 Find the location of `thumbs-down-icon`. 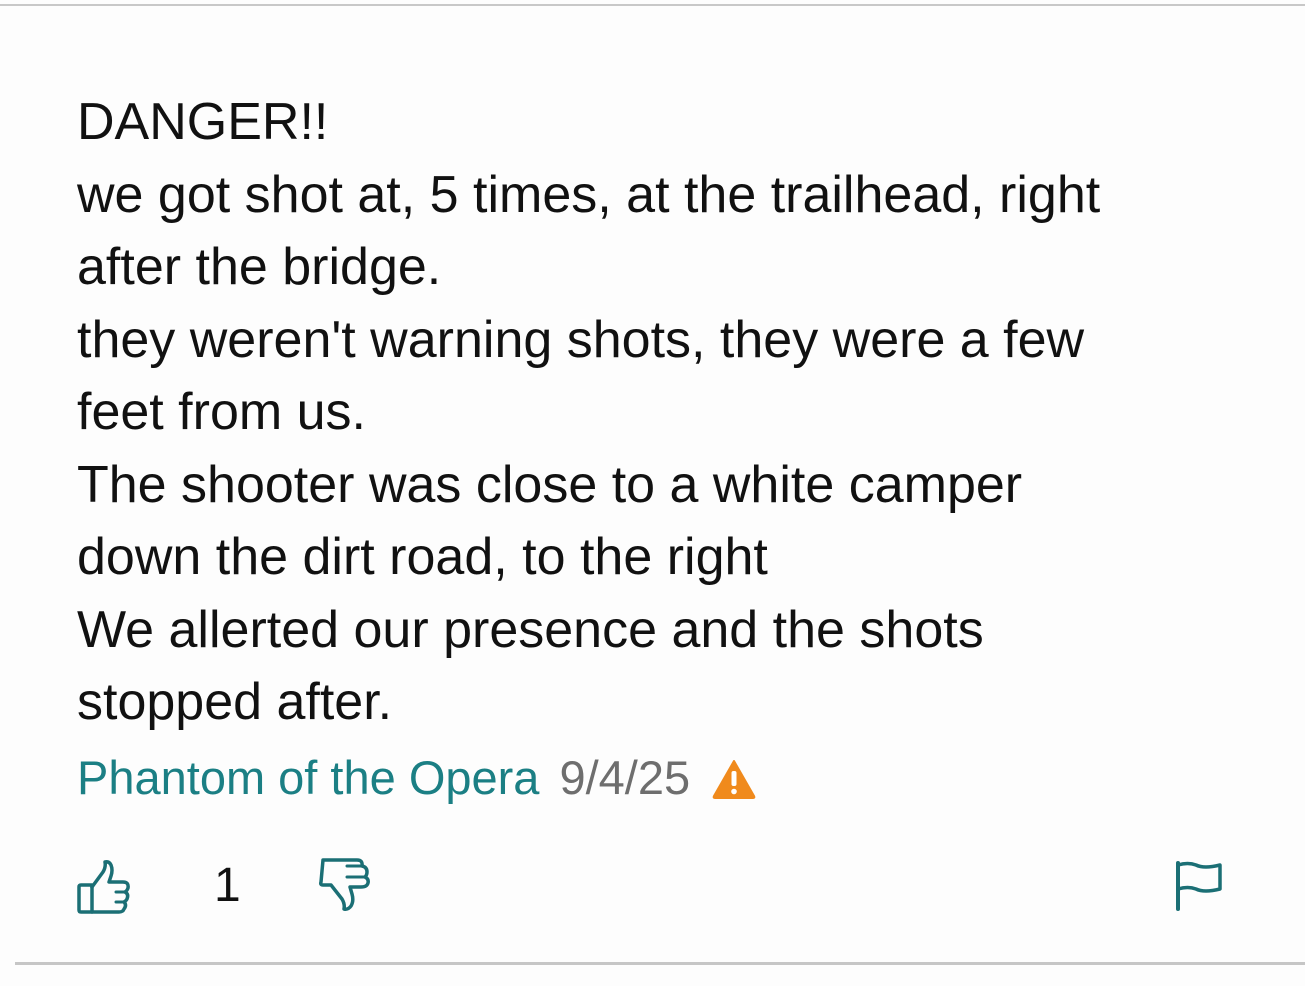

thumbs-down-icon is located at coordinates (345, 885).